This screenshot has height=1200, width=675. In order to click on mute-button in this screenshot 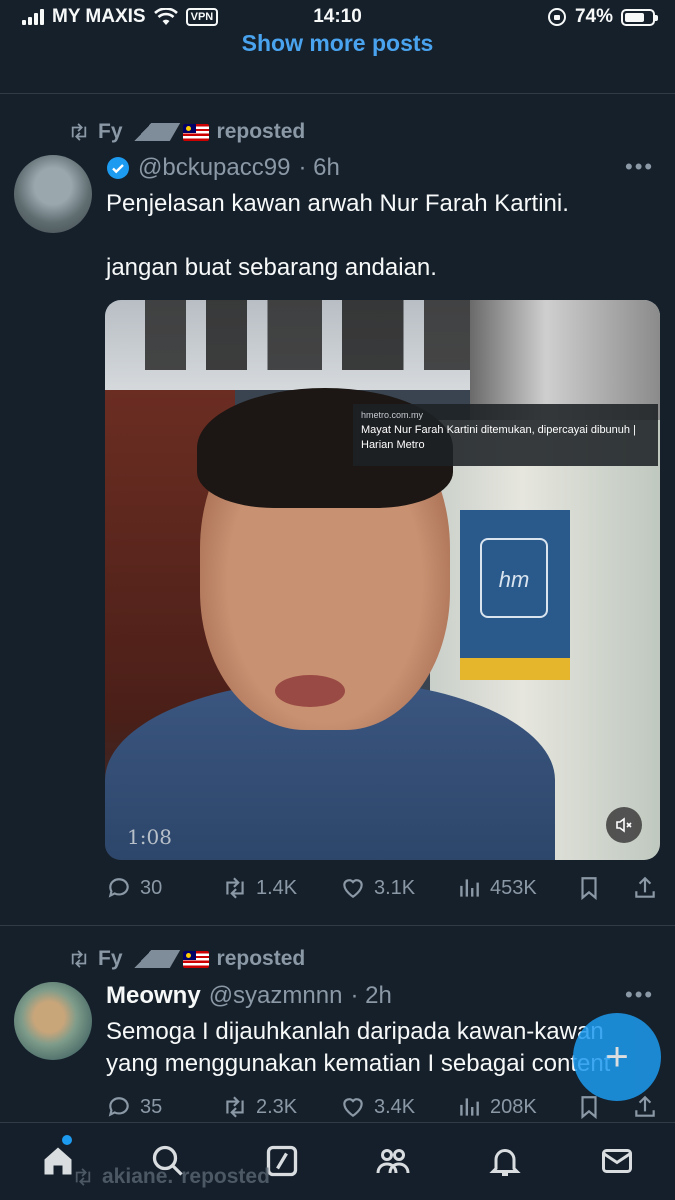, I will do `click(624, 825)`.